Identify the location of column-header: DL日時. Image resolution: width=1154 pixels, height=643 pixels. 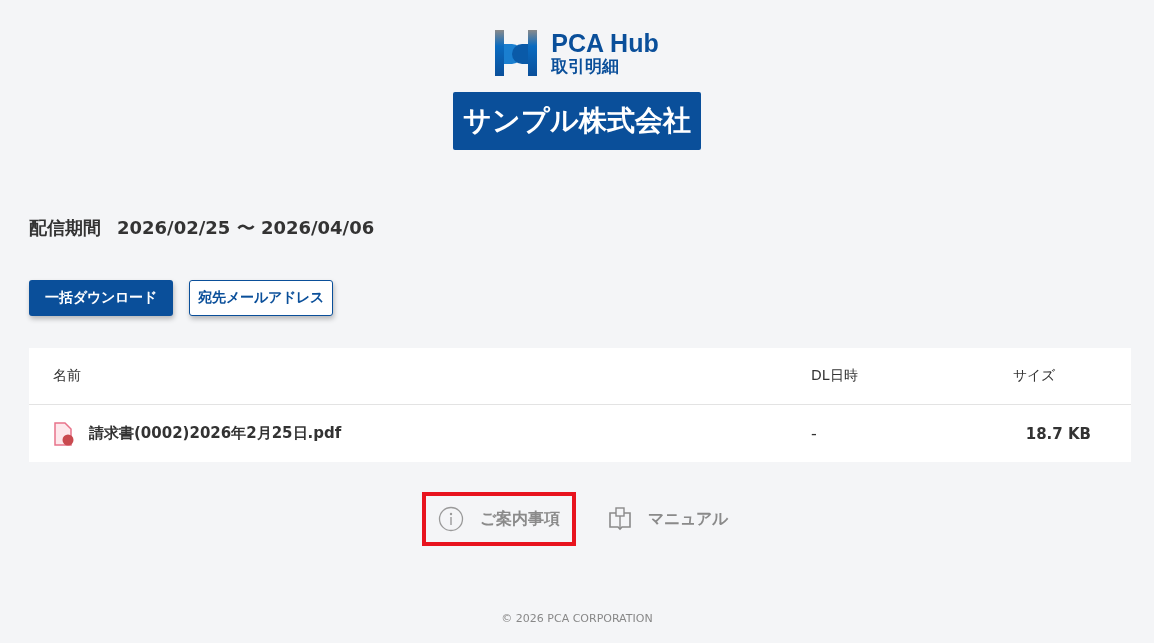
(835, 376).